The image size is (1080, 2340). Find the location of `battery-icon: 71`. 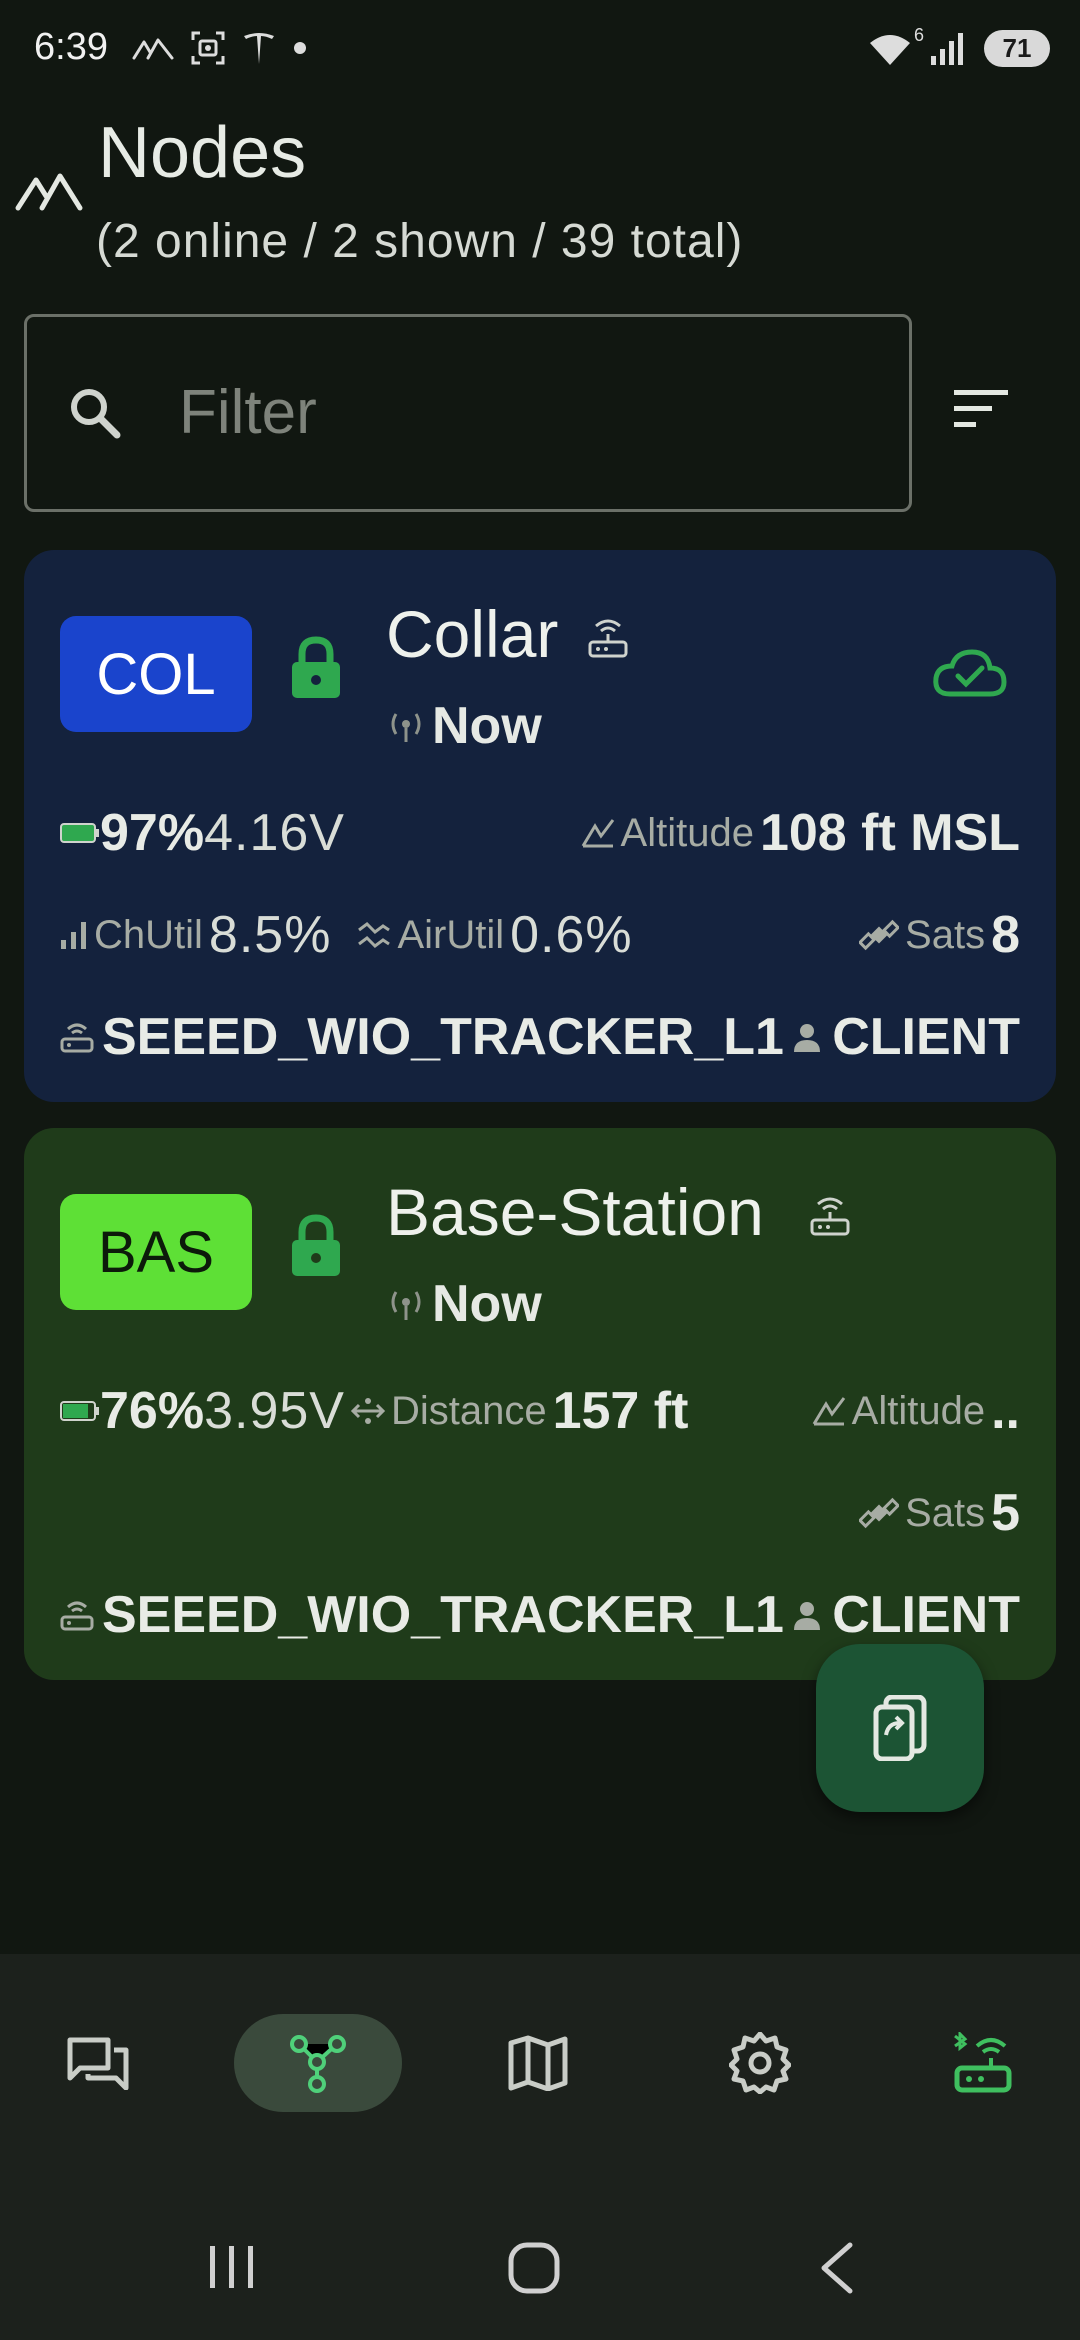

battery-icon: 71 is located at coordinates (1017, 48).